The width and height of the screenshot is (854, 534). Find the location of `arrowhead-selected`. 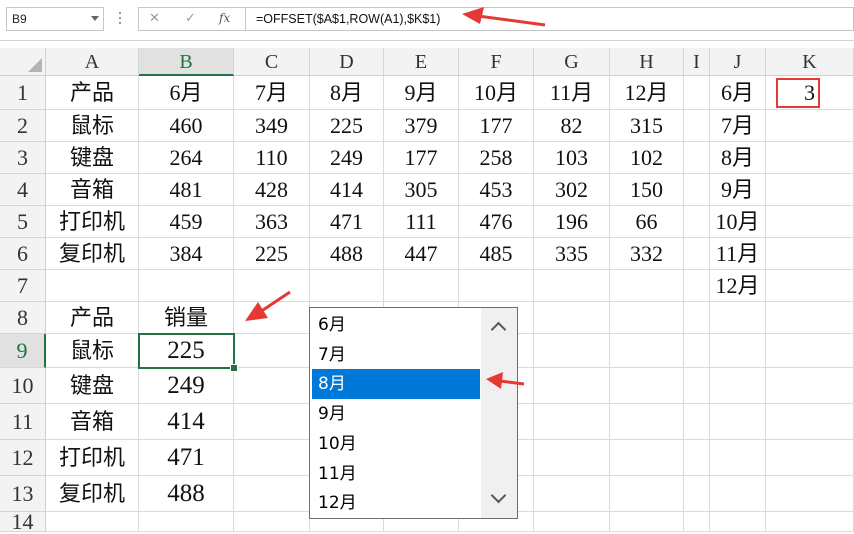

arrowhead-selected is located at coordinates (494, 380).